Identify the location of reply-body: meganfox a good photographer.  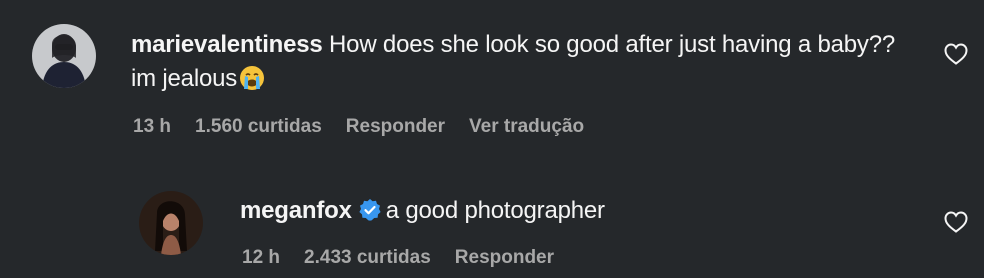
(580, 211).